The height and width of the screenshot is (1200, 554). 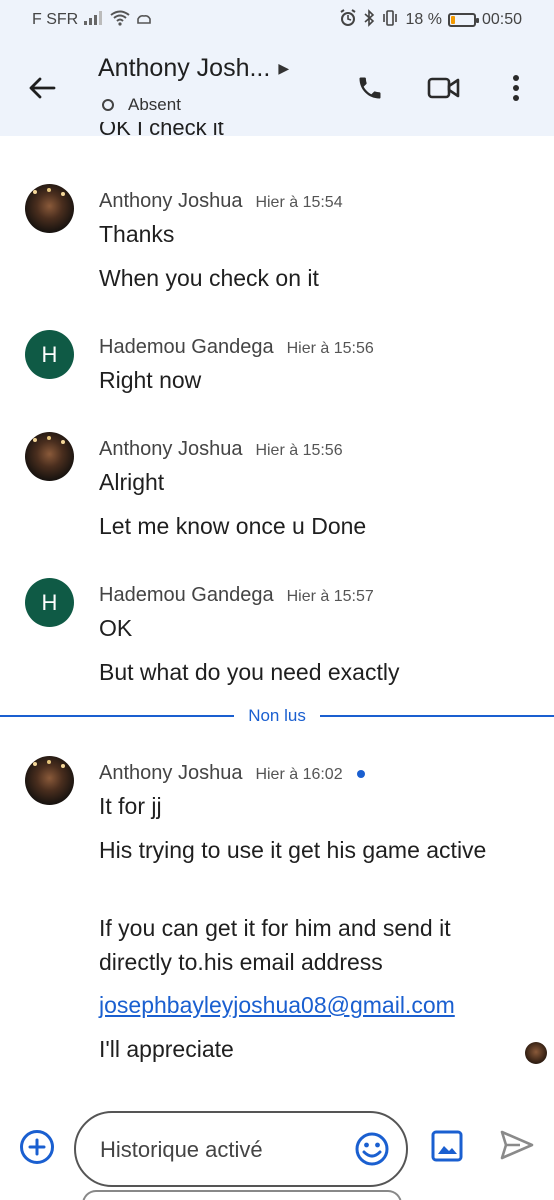 What do you see at coordinates (330, 596) in the screenshot?
I see `message-time: Hier à 15:57` at bounding box center [330, 596].